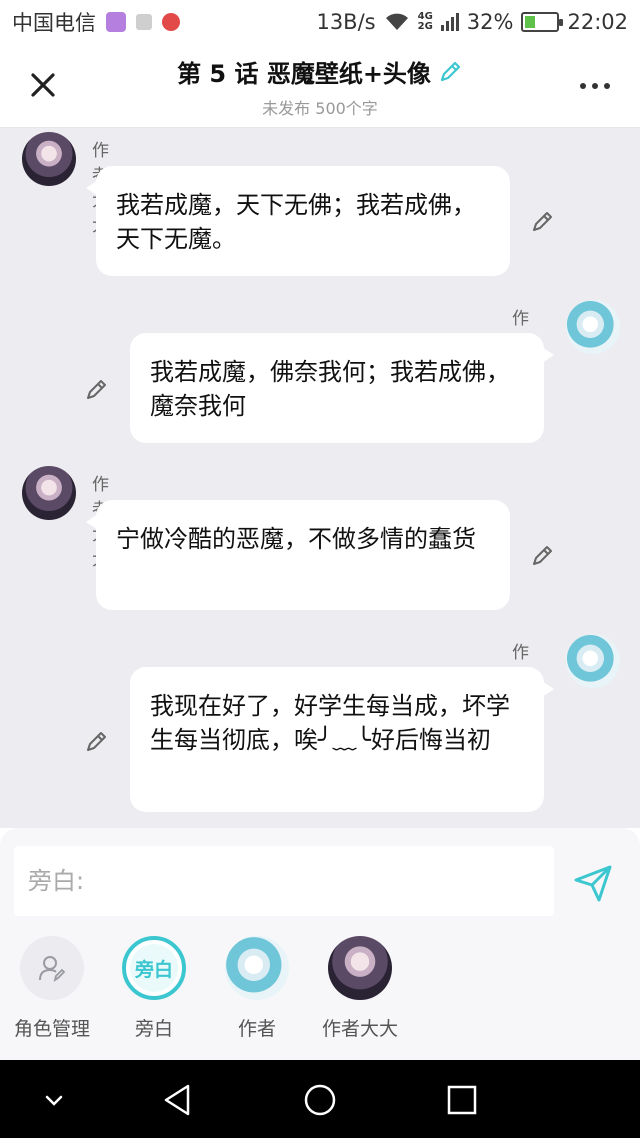 This screenshot has width=640, height=1138. I want to click on role-selector: 角色管理 旁白 旁白 作者 作者大大, so click(320, 996).